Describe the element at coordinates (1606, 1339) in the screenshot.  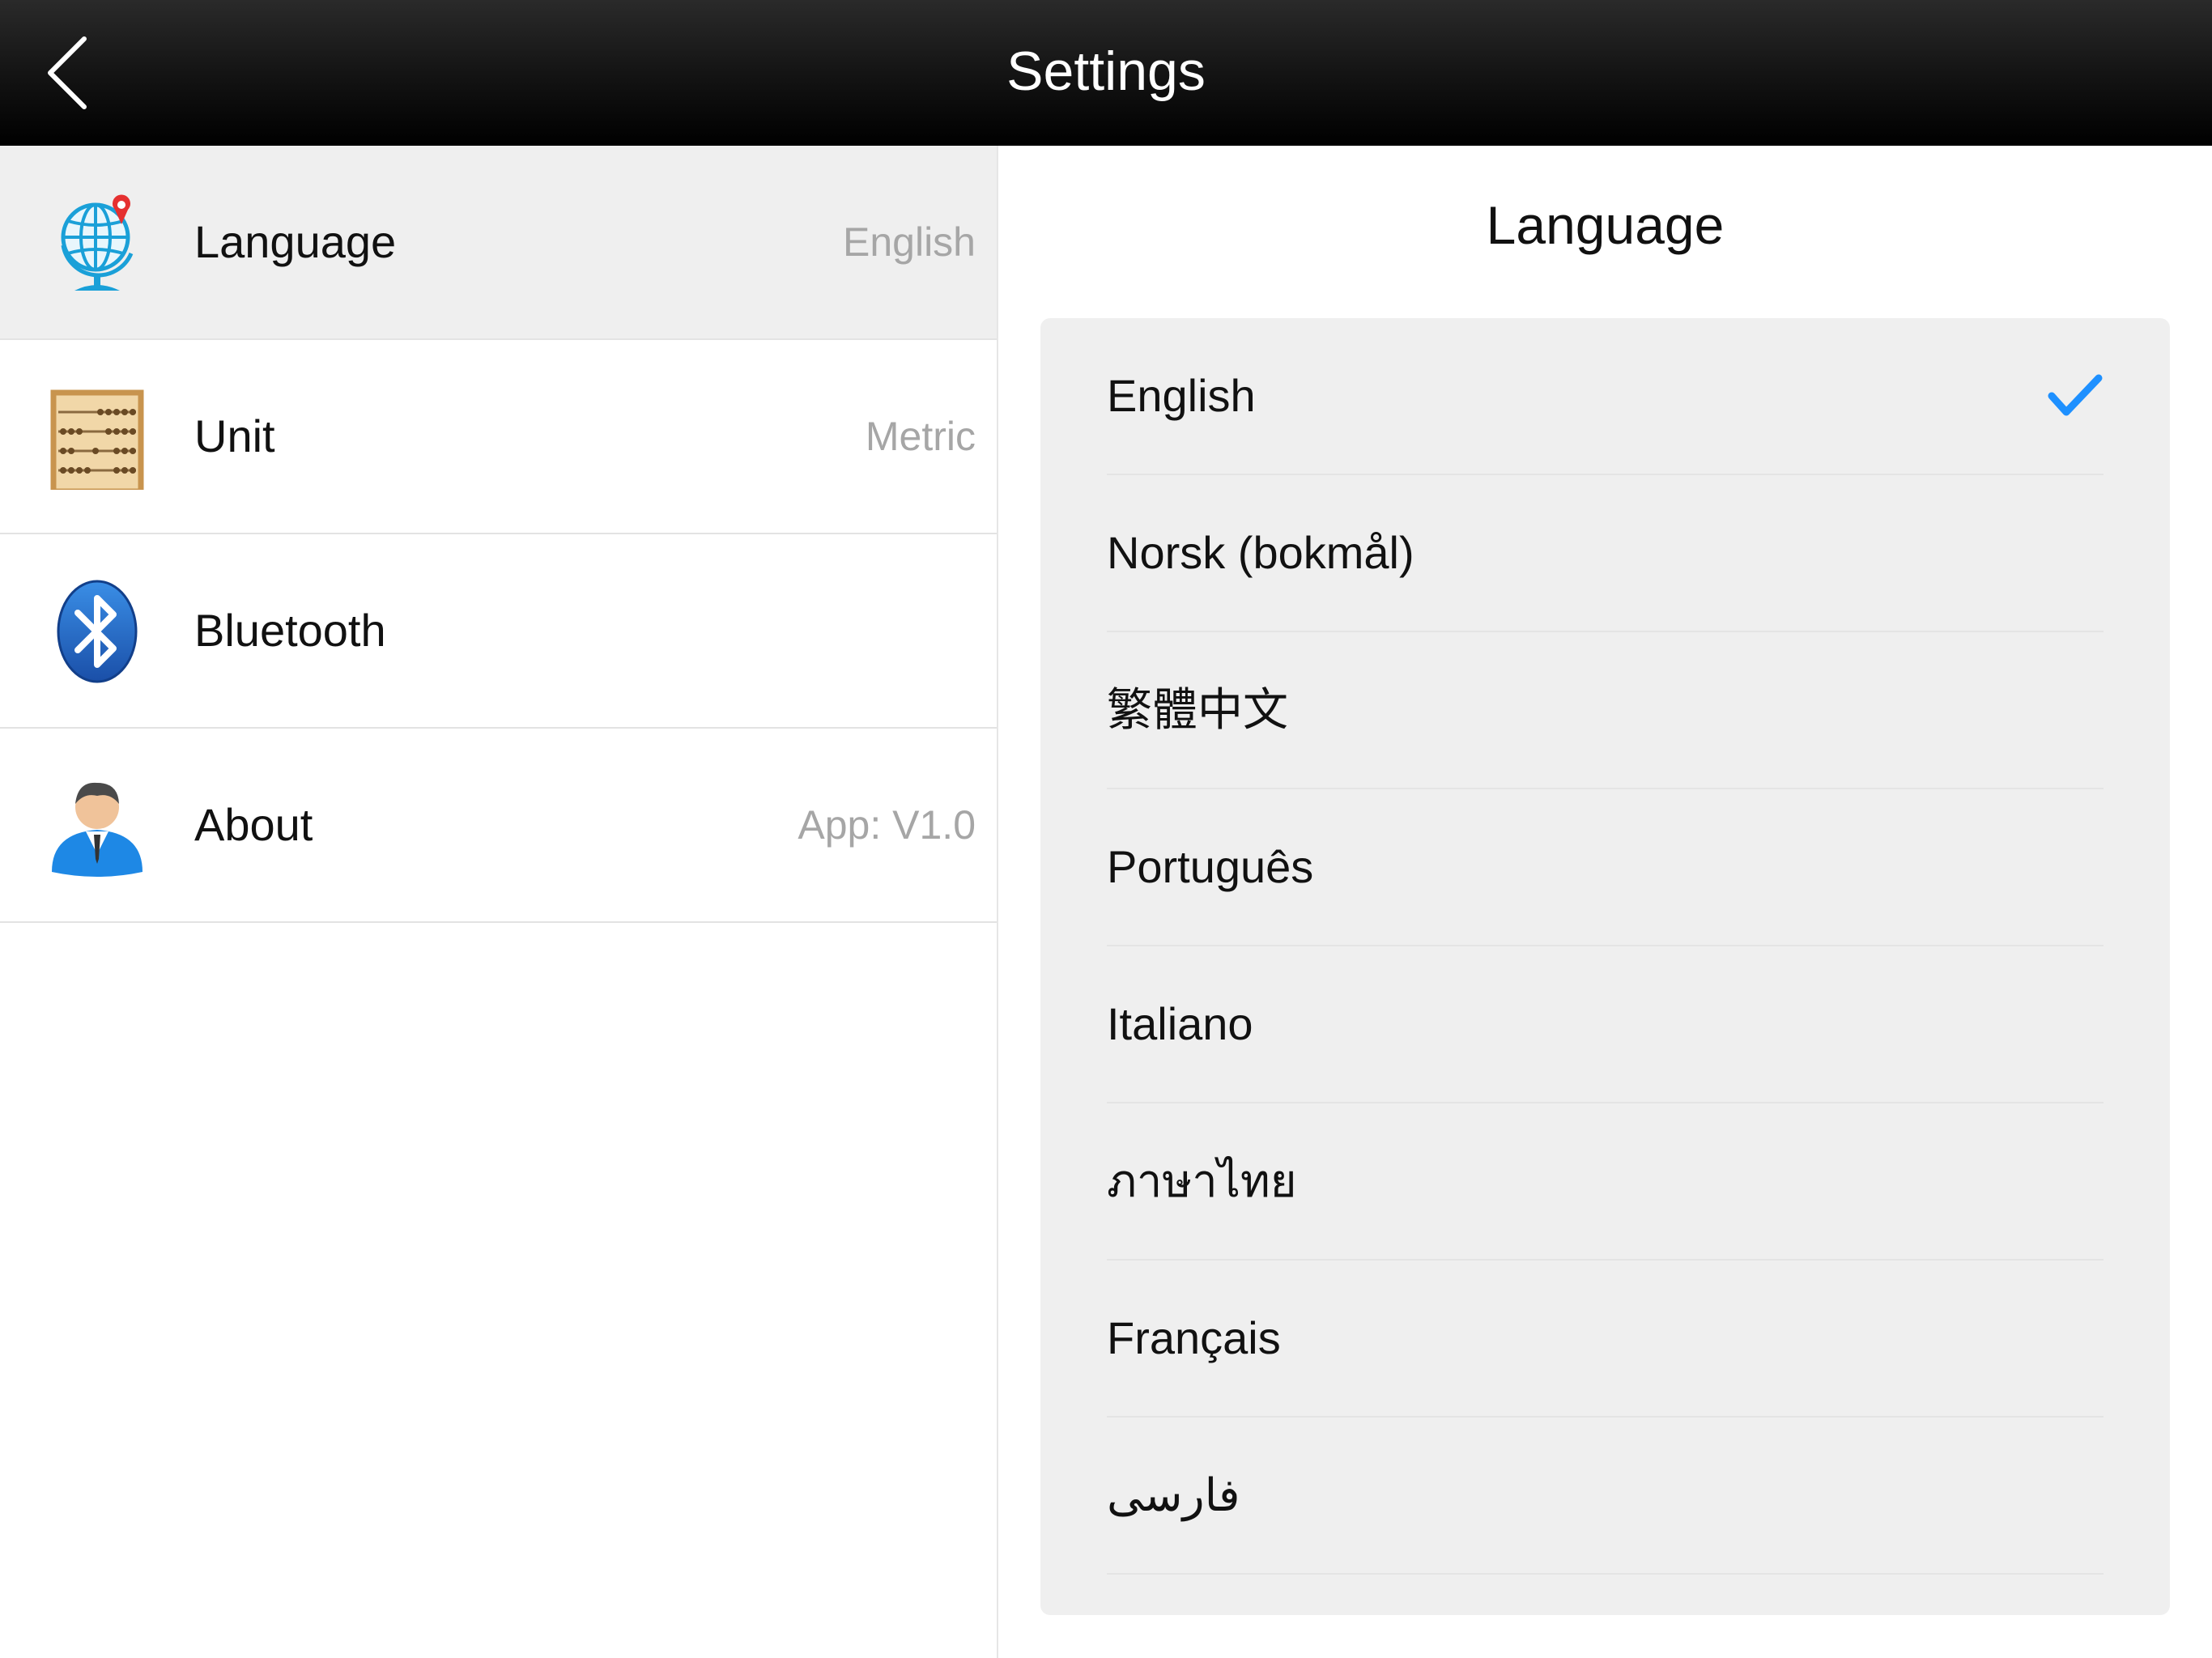
I see `language-option-french: Français` at that location.